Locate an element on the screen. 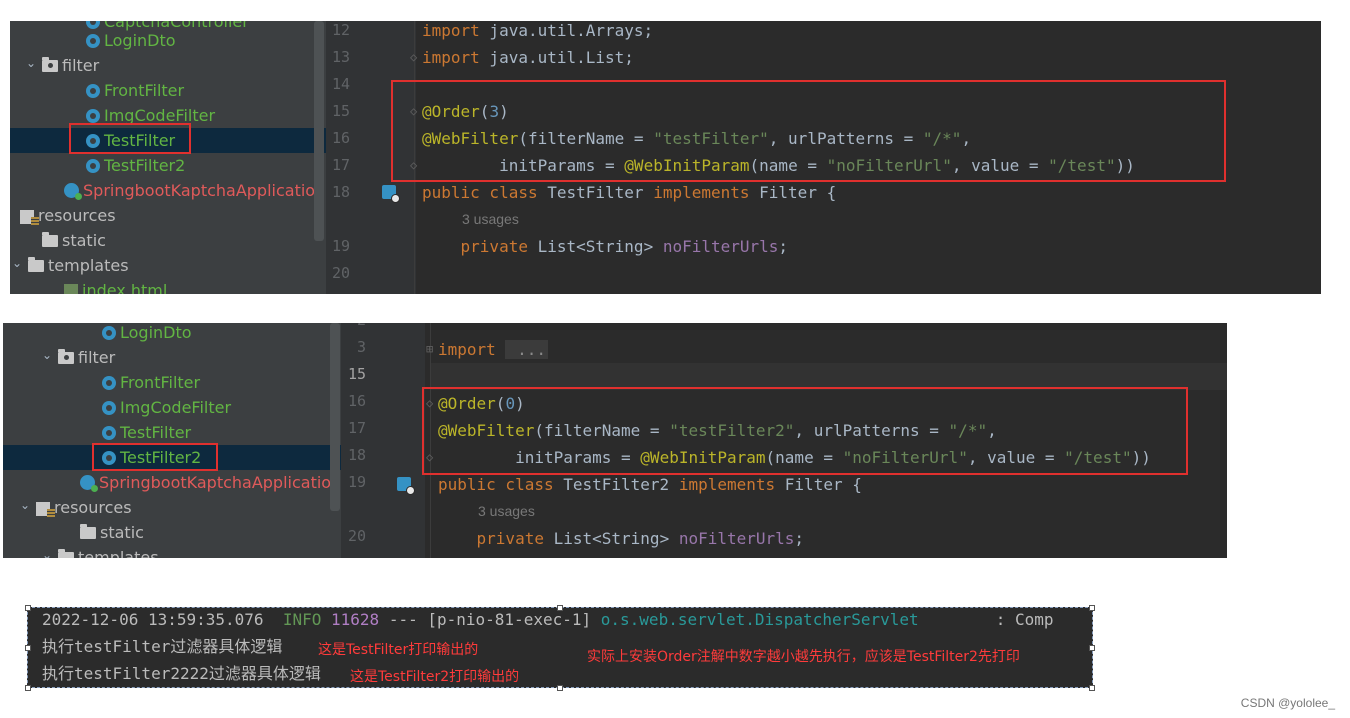 The image size is (1350, 718). tree-item: TestFilter is located at coordinates (172, 432).